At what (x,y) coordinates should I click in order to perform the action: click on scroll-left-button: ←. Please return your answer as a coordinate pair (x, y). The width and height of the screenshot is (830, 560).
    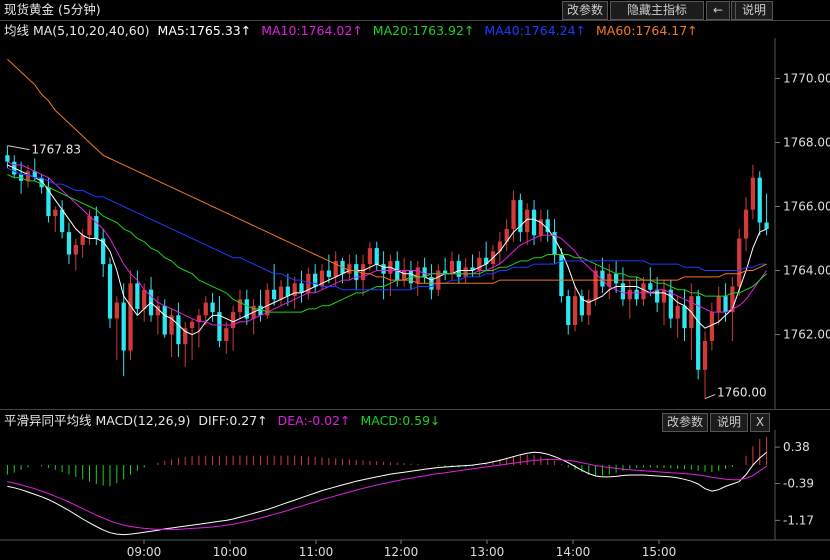
    Looking at the image, I should click on (718, 10).